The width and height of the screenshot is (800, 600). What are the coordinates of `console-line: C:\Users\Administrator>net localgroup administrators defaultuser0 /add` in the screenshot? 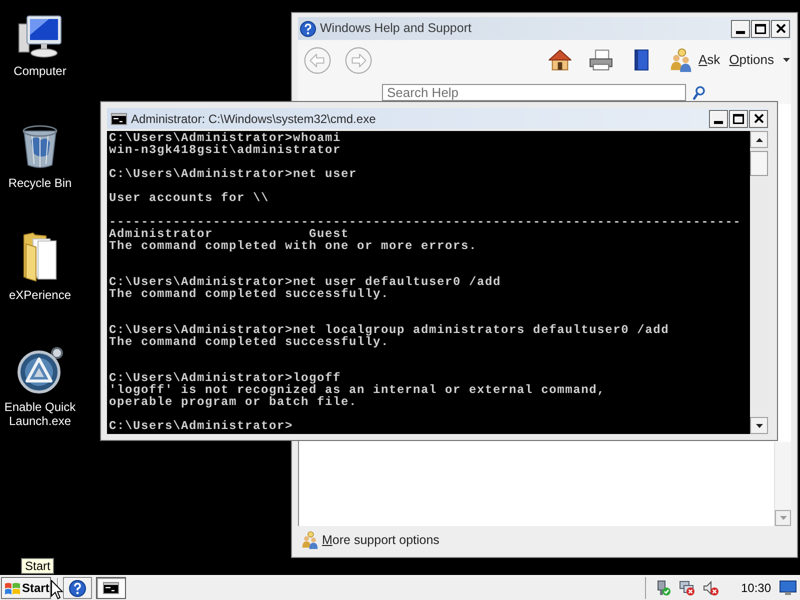 It's located at (389, 330).